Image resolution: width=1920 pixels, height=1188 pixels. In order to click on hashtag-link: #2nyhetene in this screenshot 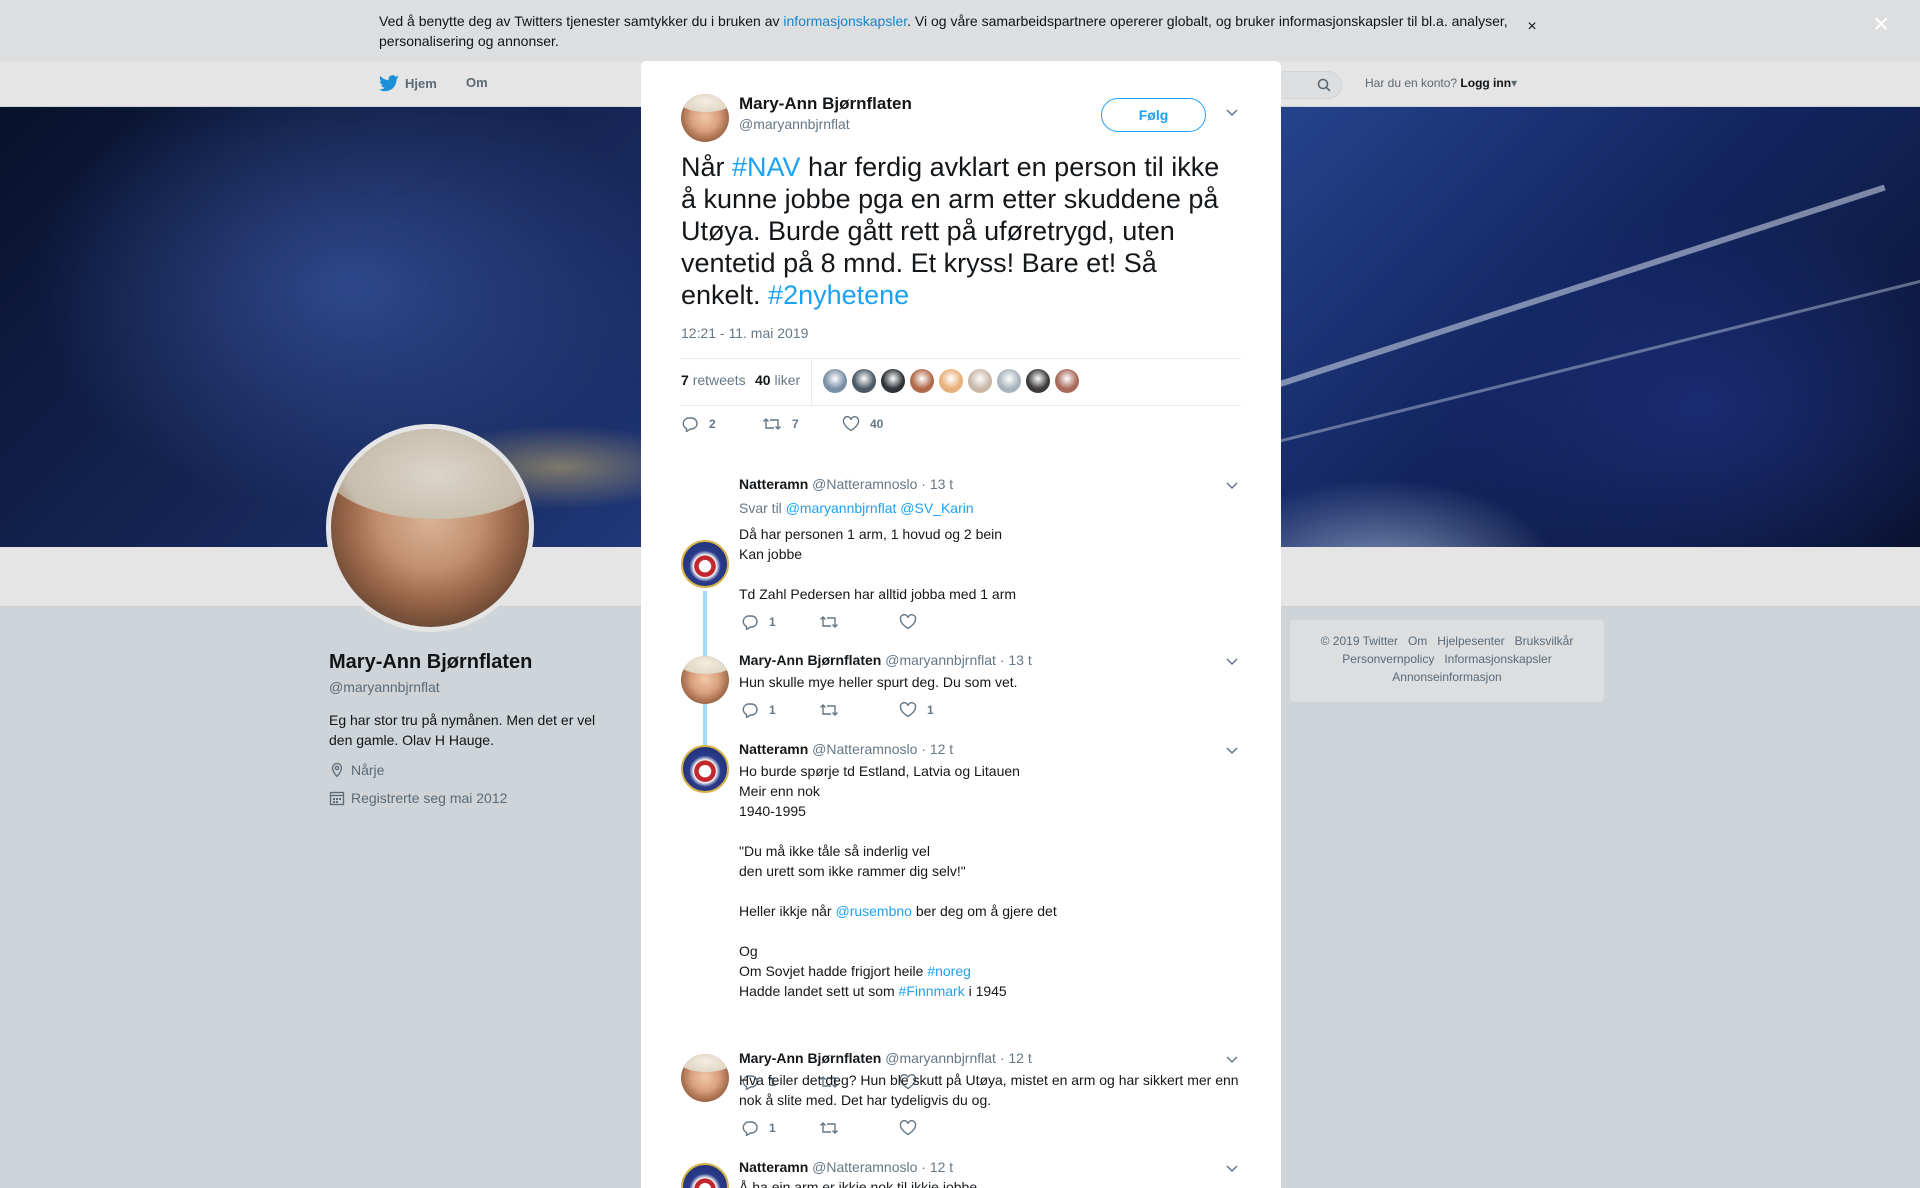, I will do `click(838, 295)`.